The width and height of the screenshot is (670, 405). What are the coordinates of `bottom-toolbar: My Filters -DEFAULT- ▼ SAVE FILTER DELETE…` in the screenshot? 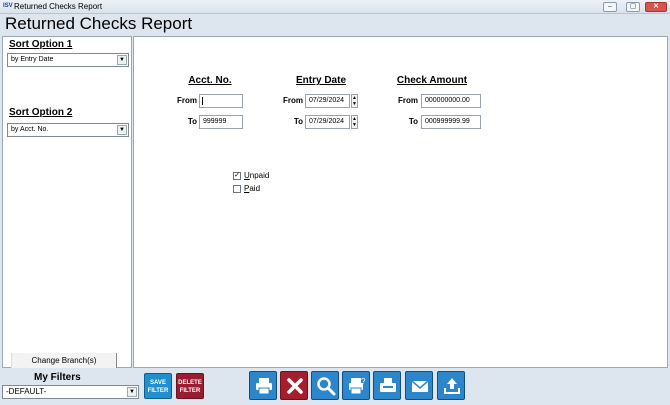 It's located at (335, 386).